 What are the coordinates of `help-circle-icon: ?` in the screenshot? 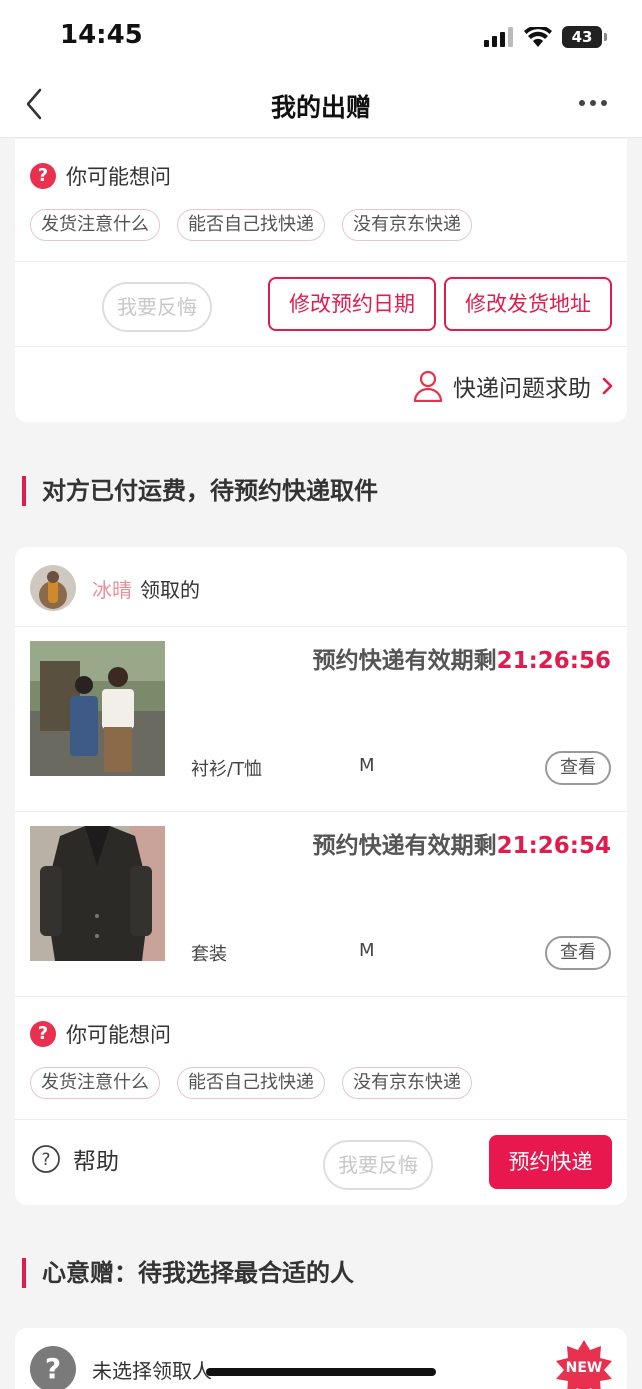 It's located at (46, 1159).